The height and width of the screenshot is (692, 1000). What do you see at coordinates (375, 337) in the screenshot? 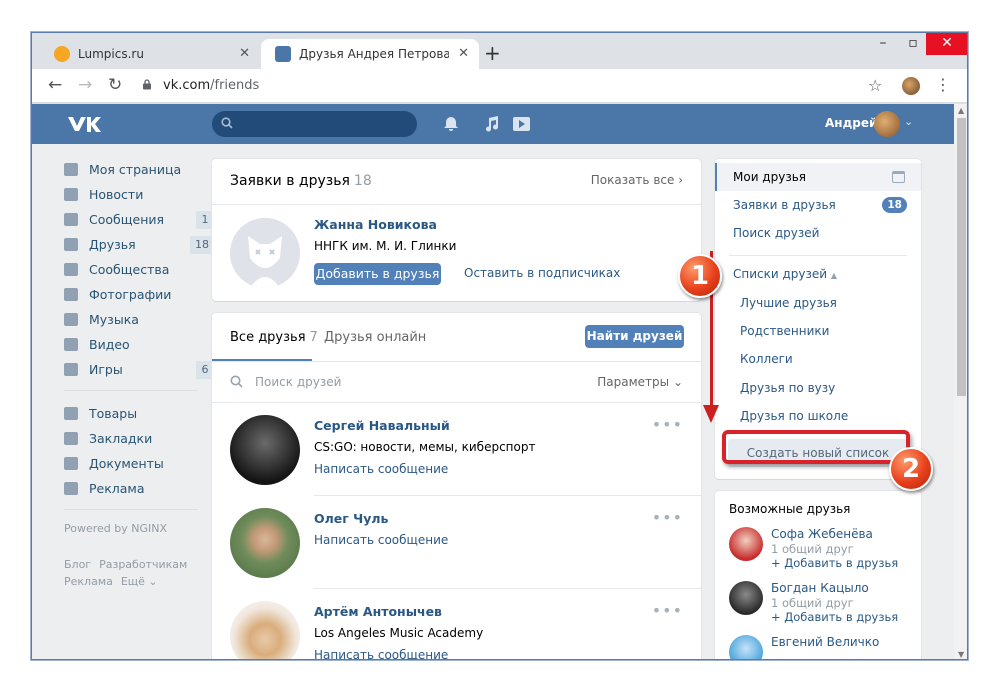
I see `tab-friends-online: Друзья онлайн` at bounding box center [375, 337].